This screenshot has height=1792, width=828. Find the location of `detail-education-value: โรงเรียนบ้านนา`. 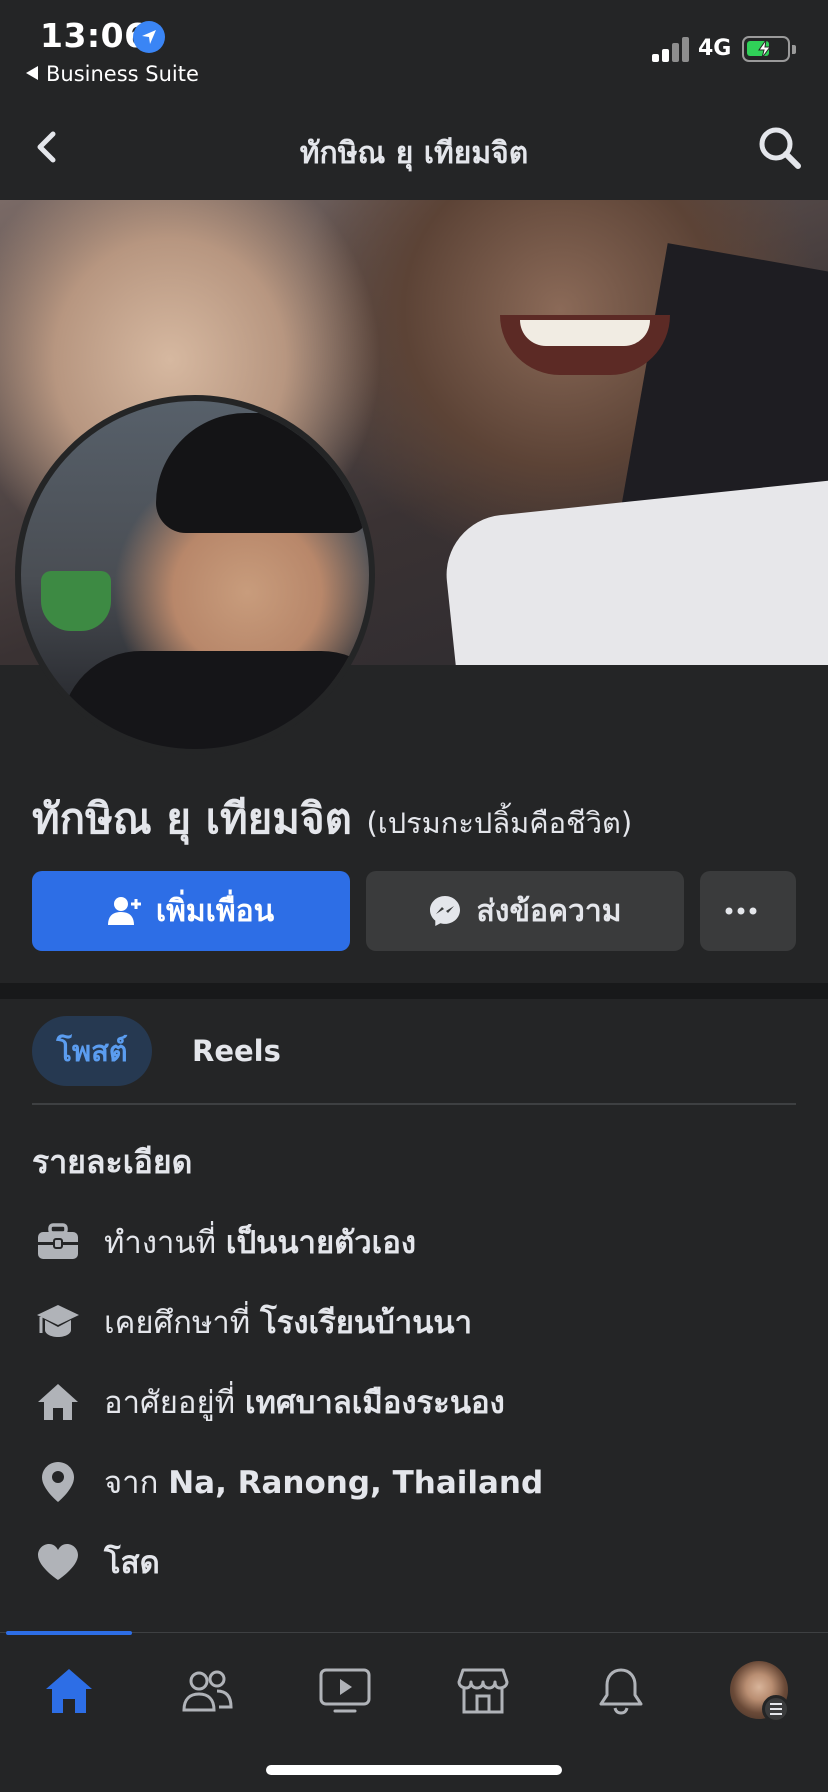

detail-education-value: โรงเรียนบ้านนา is located at coordinates (366, 1323).